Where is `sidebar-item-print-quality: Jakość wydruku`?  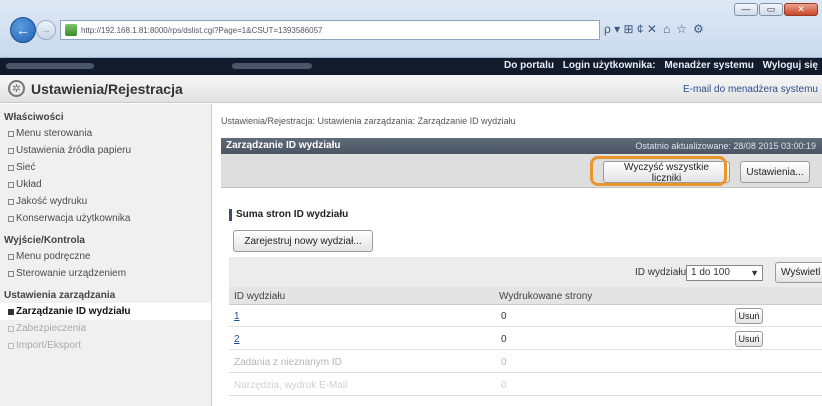 sidebar-item-print-quality: Jakość wydruku is located at coordinates (105, 201).